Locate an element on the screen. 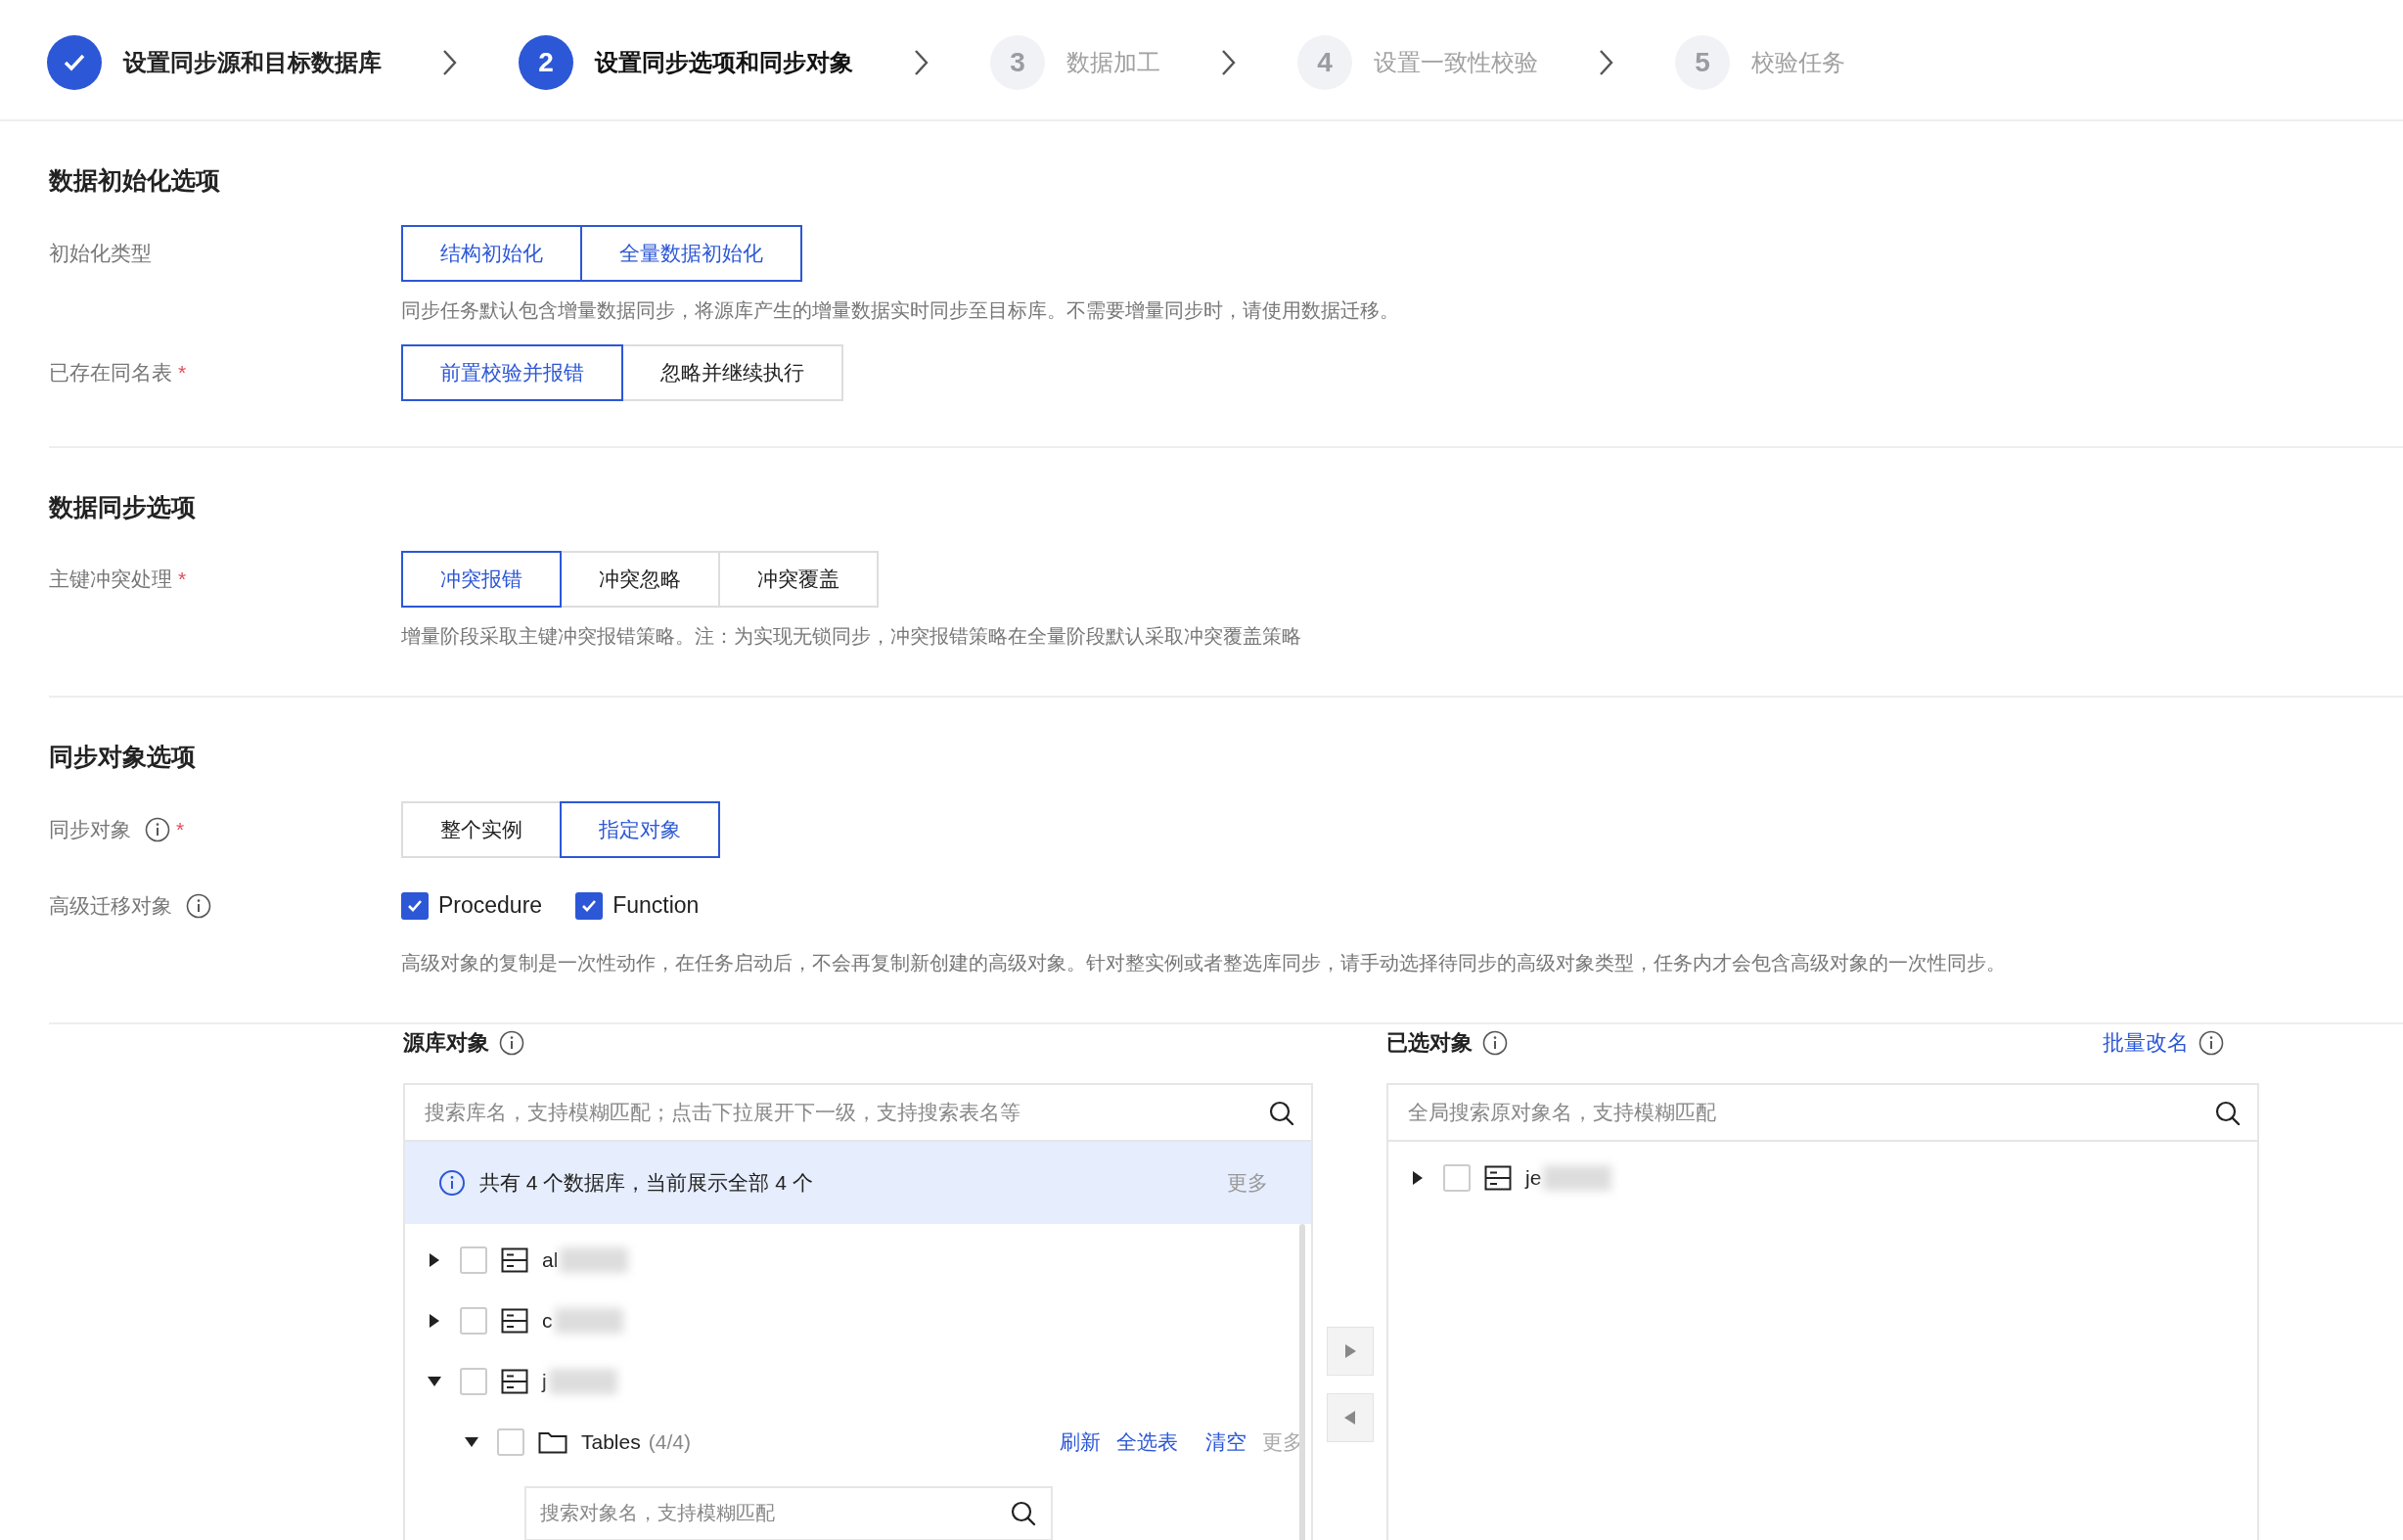 The width and height of the screenshot is (2403, 1540). option-button: 指定对象 is located at coordinates (640, 829).